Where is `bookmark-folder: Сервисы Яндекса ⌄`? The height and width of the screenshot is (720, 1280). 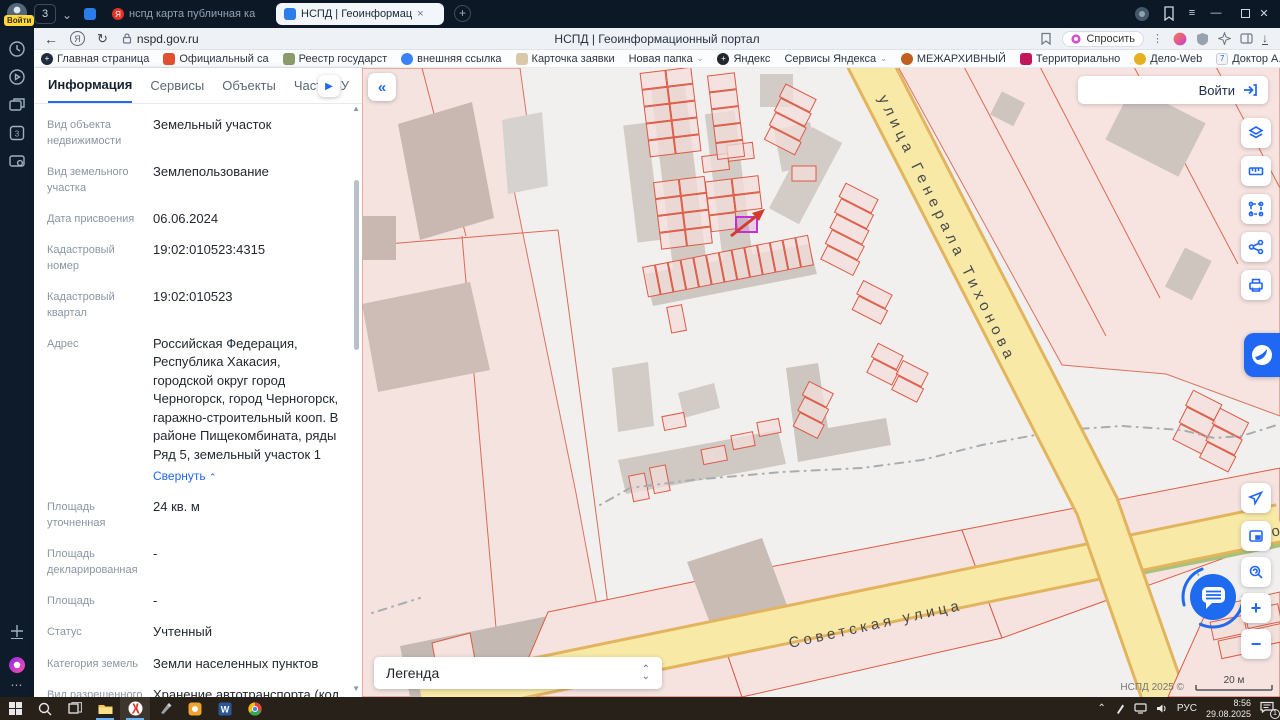
bookmark-folder: Сервисы Яндекса ⌄ is located at coordinates (835, 59).